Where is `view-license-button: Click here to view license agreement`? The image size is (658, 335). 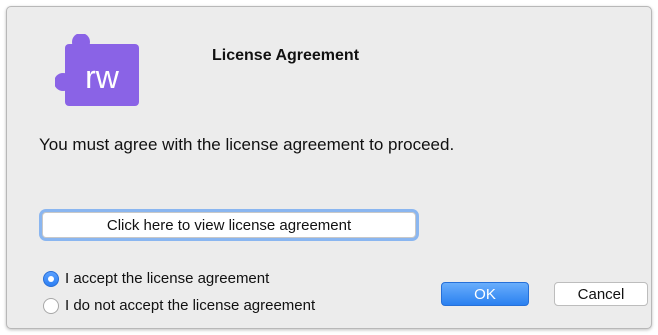 view-license-button: Click here to view license agreement is located at coordinates (229, 225).